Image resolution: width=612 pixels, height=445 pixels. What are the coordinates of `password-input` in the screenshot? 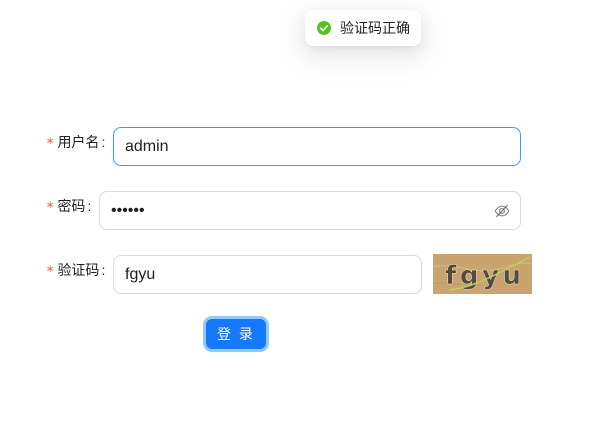 It's located at (310, 210).